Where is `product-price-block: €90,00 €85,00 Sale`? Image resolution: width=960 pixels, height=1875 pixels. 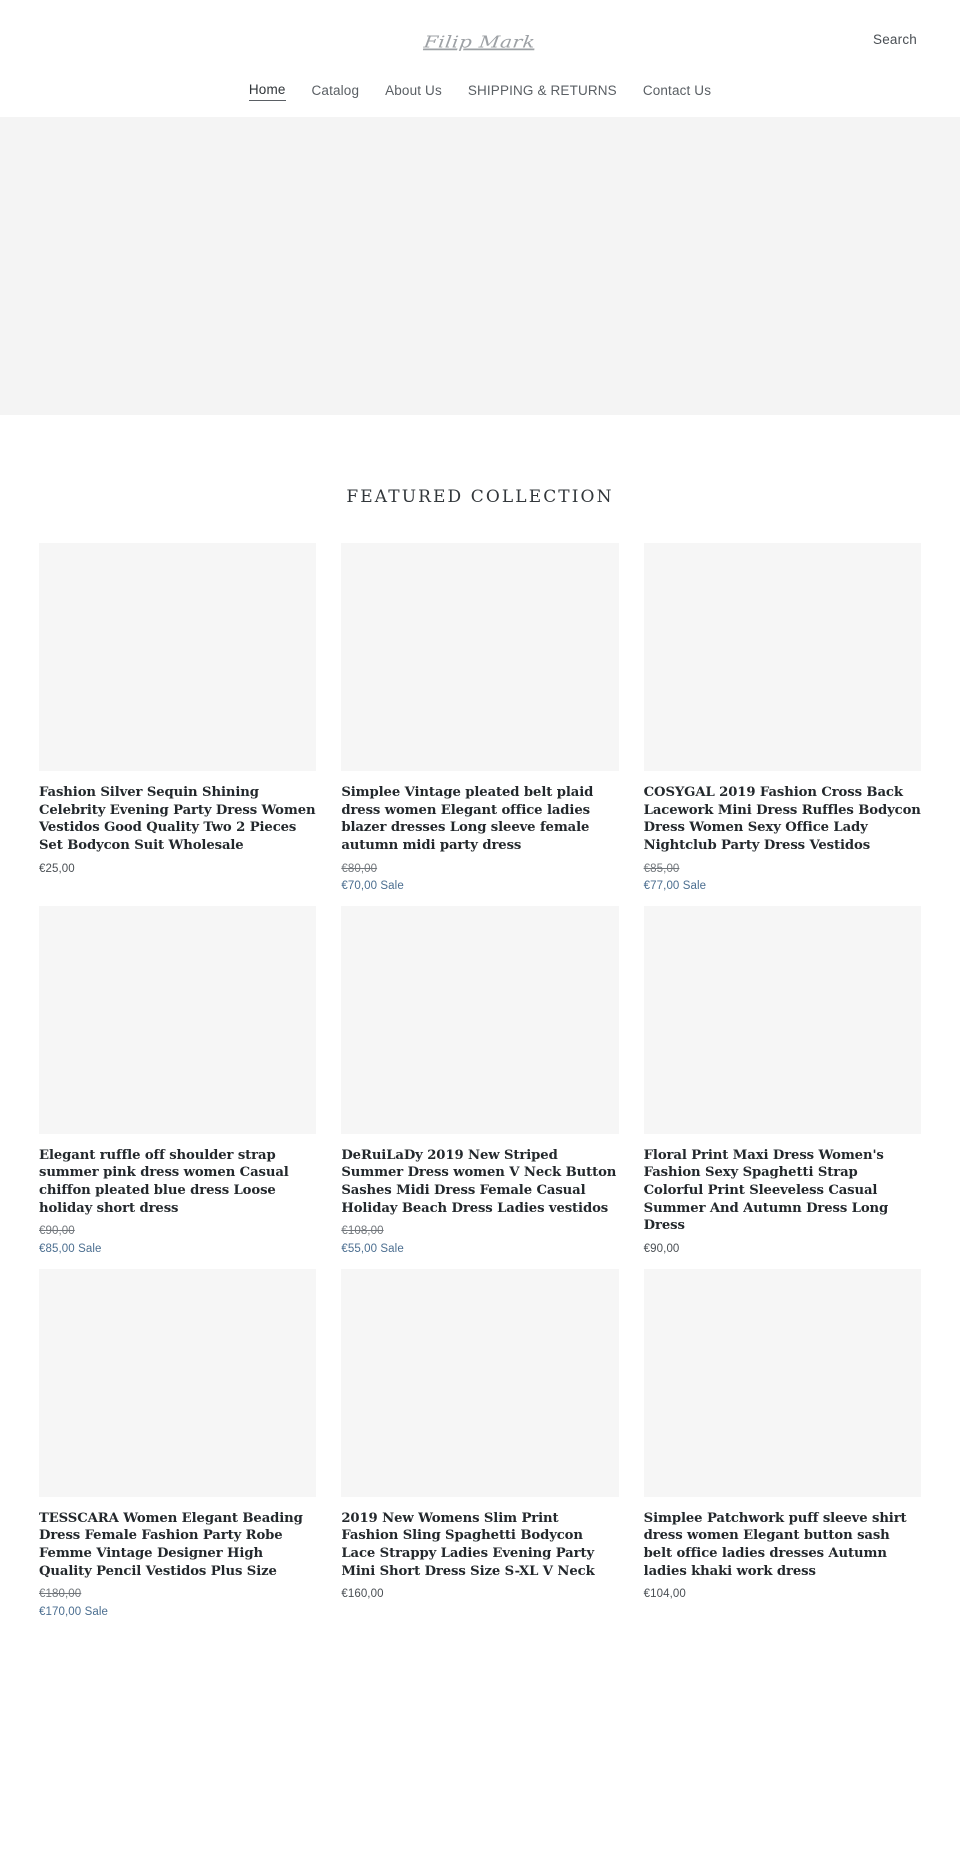 product-price-block: €90,00 €85,00 Sale is located at coordinates (177, 1240).